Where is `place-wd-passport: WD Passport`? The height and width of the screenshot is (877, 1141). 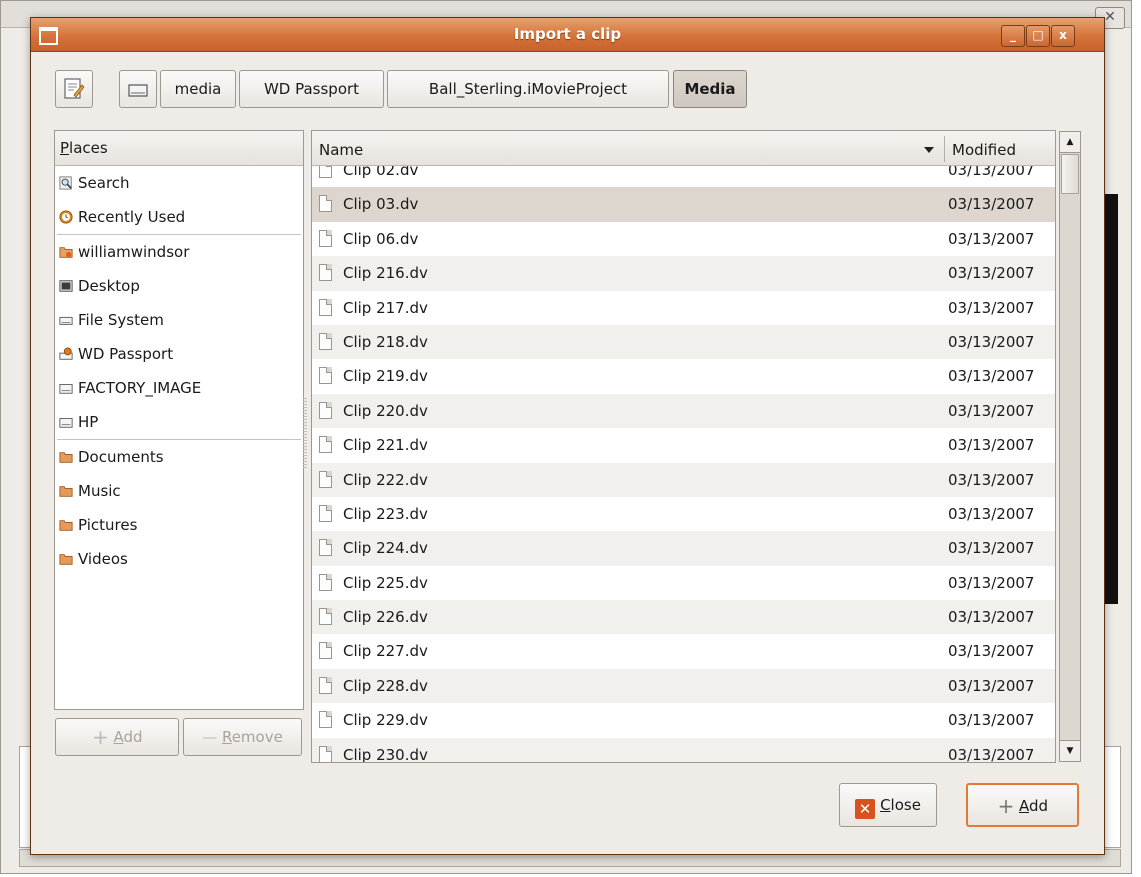
place-wd-passport: WD Passport is located at coordinates (179, 354).